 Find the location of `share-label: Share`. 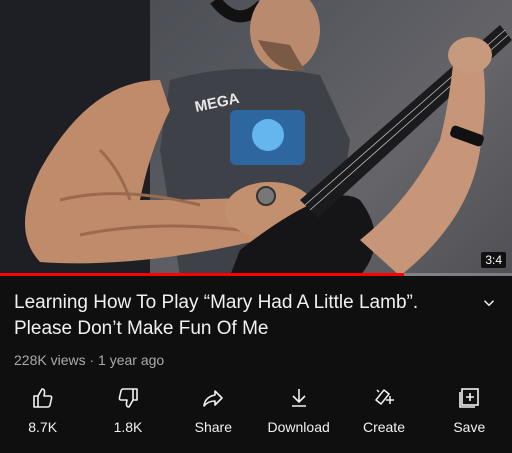

share-label: Share is located at coordinates (213, 427).